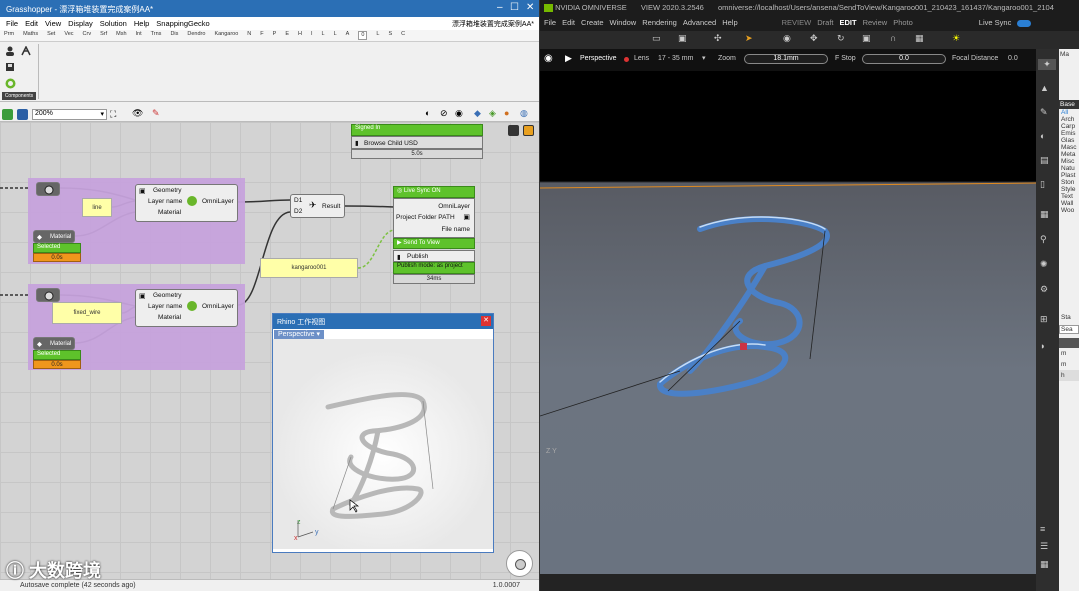 This screenshot has height=591, width=1079. What do you see at coordinates (1069, 140) in the screenshot?
I see `material-category-glas: Glas` at bounding box center [1069, 140].